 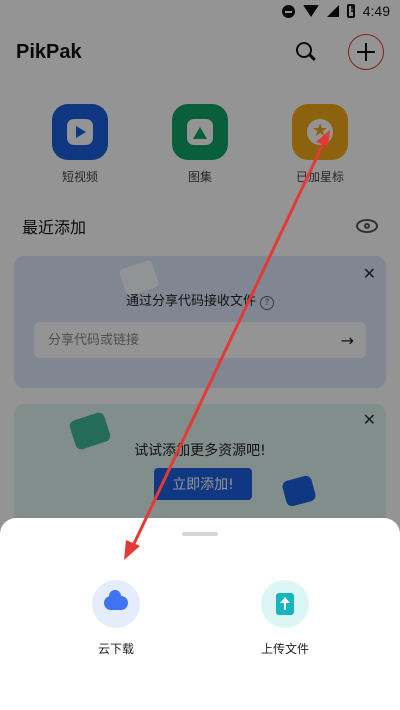 I want to click on upload-icon, so click(x=285, y=604).